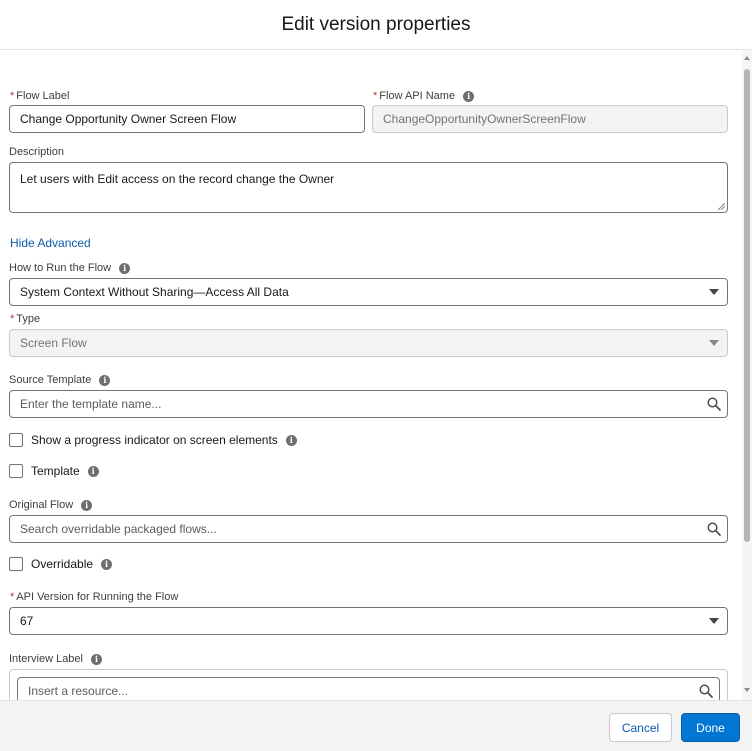 The height and width of the screenshot is (751, 752). I want to click on api-name-label: * Flow API Name i, so click(424, 96).